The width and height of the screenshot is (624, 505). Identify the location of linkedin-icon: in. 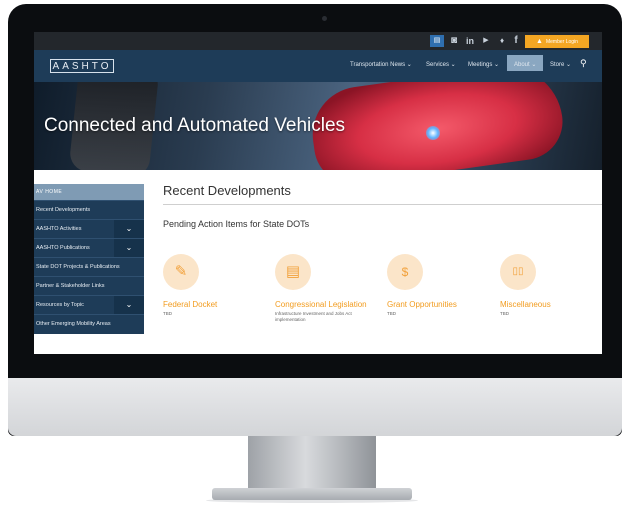
(470, 41).